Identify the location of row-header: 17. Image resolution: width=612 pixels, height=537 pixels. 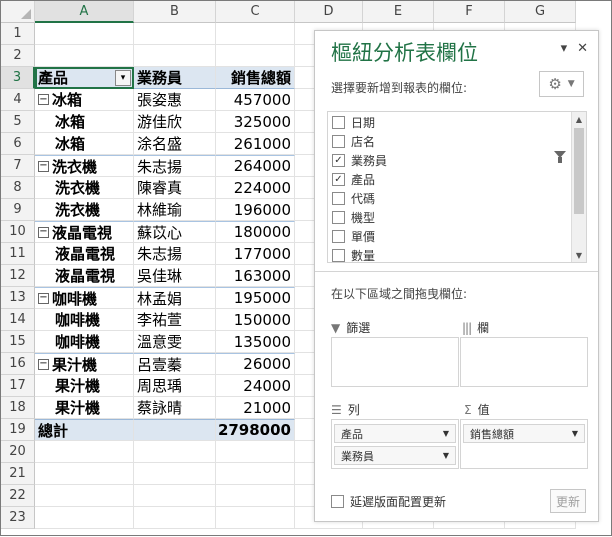
(18, 386).